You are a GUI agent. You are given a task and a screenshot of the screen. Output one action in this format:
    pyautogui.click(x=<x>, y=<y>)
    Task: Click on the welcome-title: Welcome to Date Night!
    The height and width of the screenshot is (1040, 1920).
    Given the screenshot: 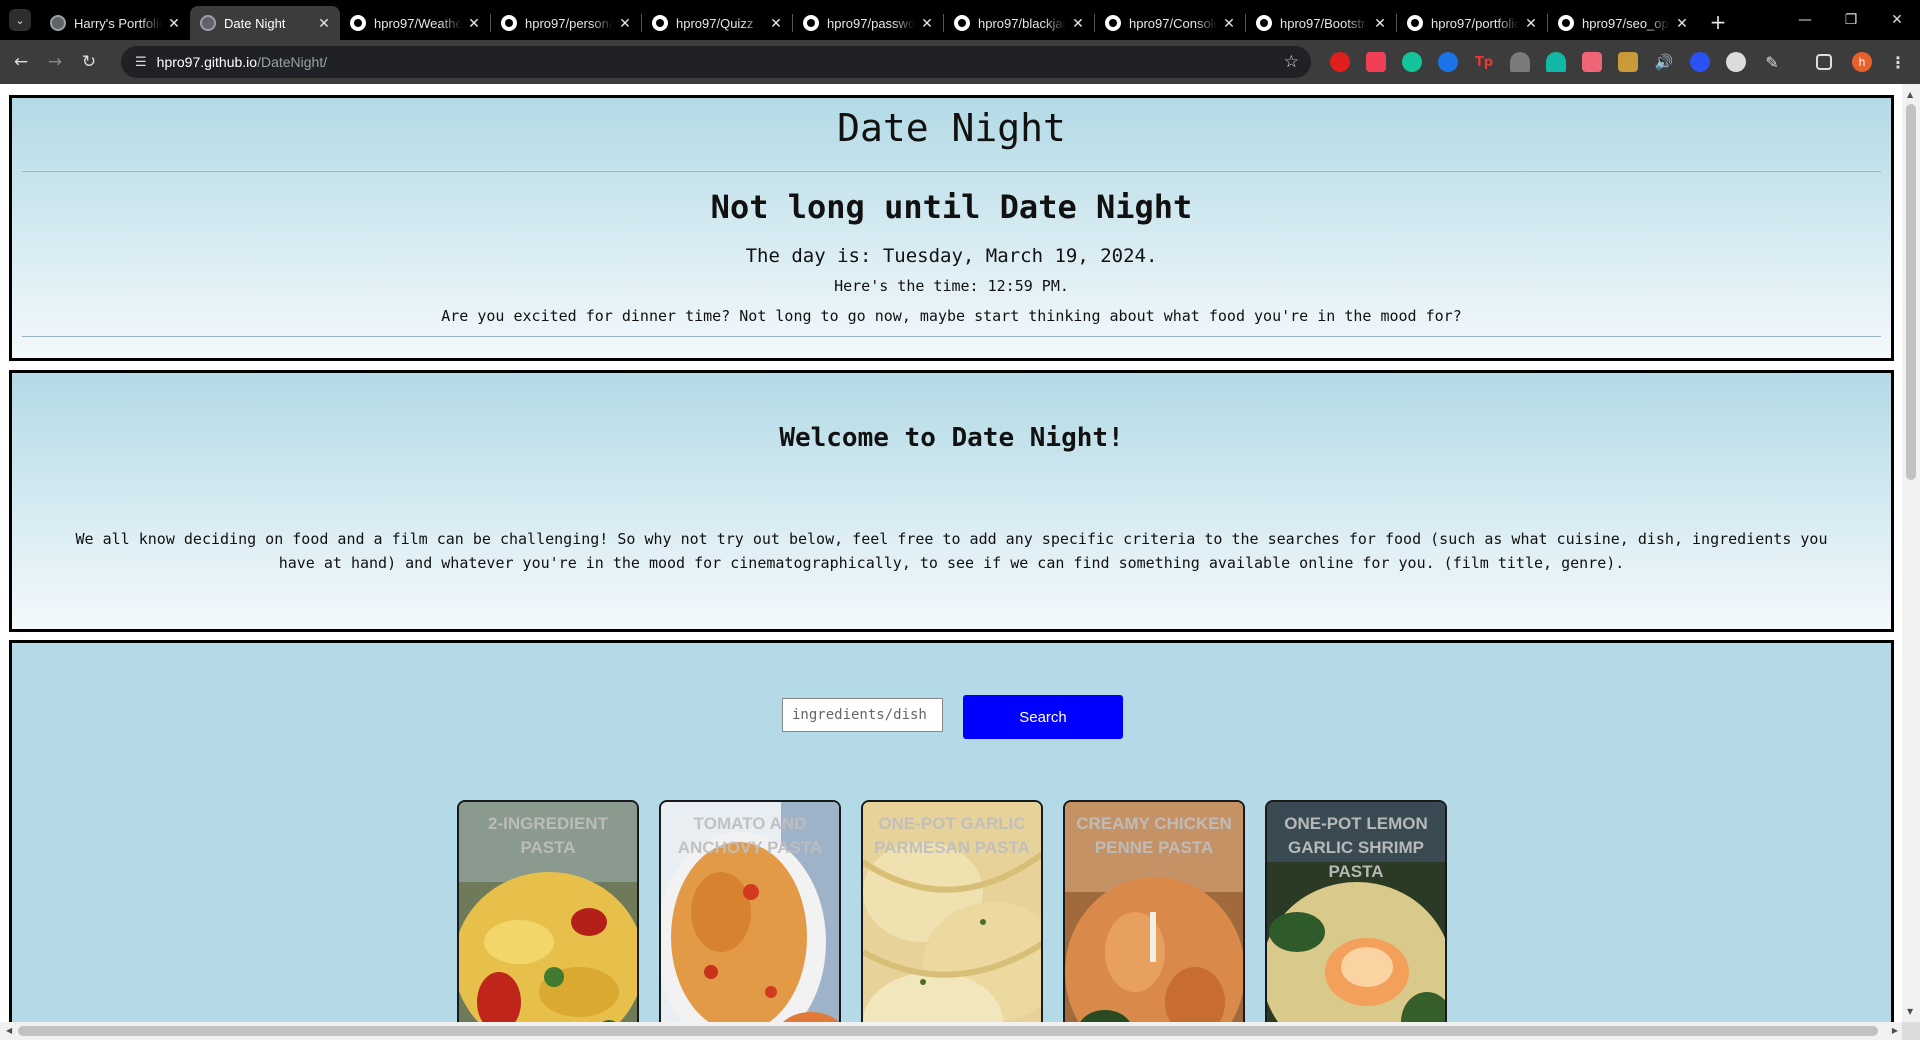 What is the action you would take?
    pyautogui.click(x=951, y=438)
    